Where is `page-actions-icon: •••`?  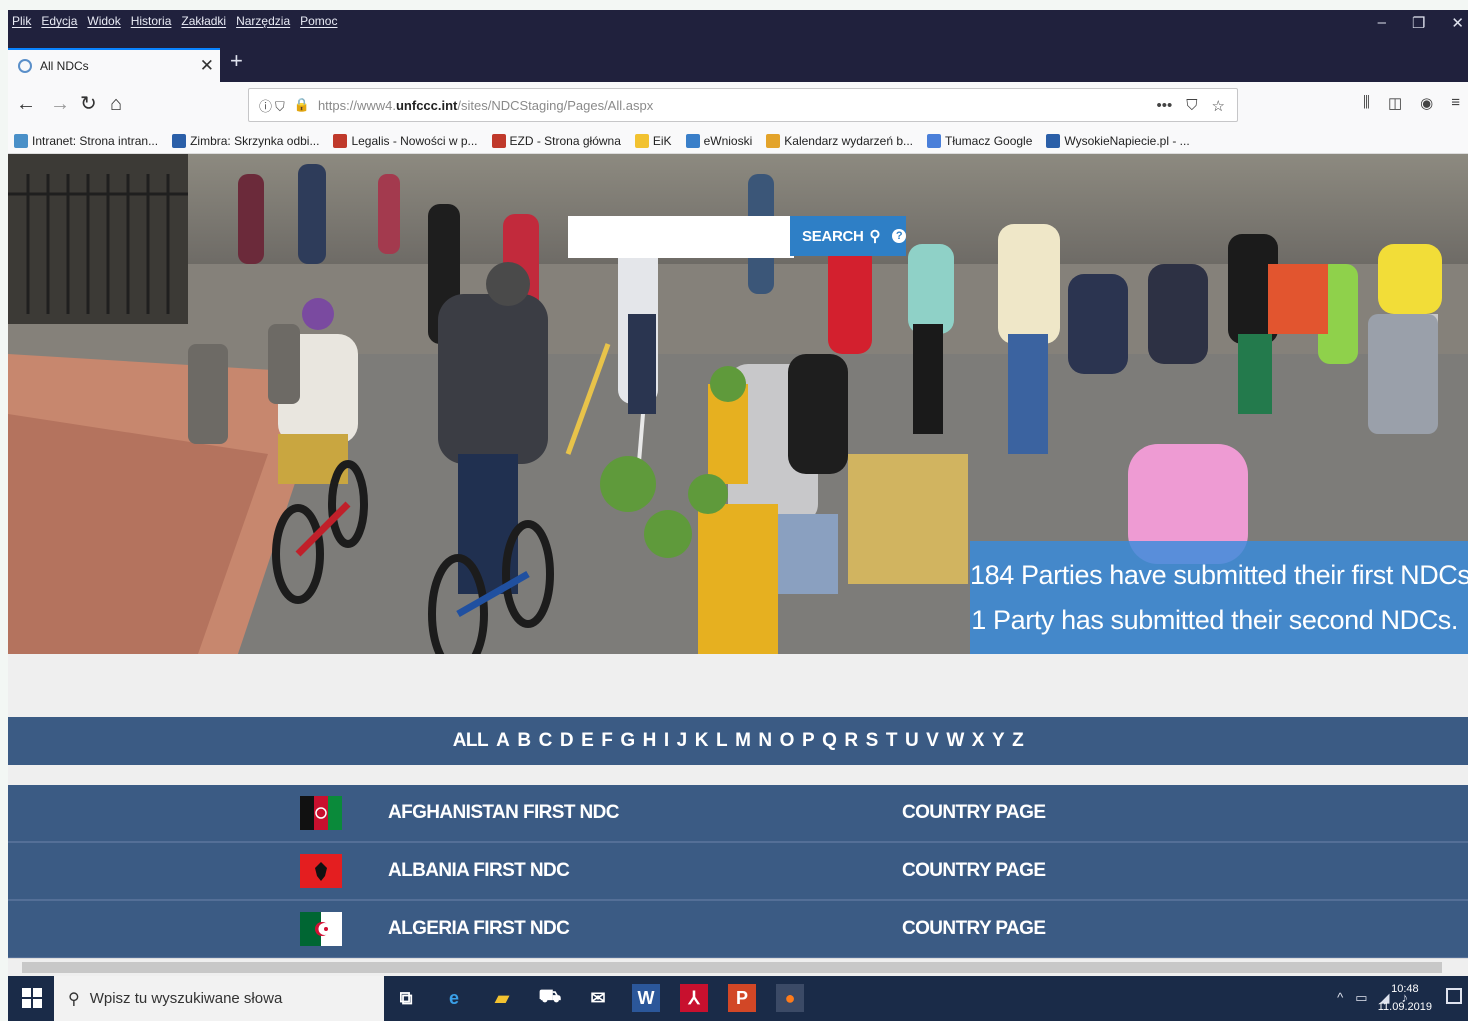
page-actions-icon: ••• is located at coordinates (1165, 106).